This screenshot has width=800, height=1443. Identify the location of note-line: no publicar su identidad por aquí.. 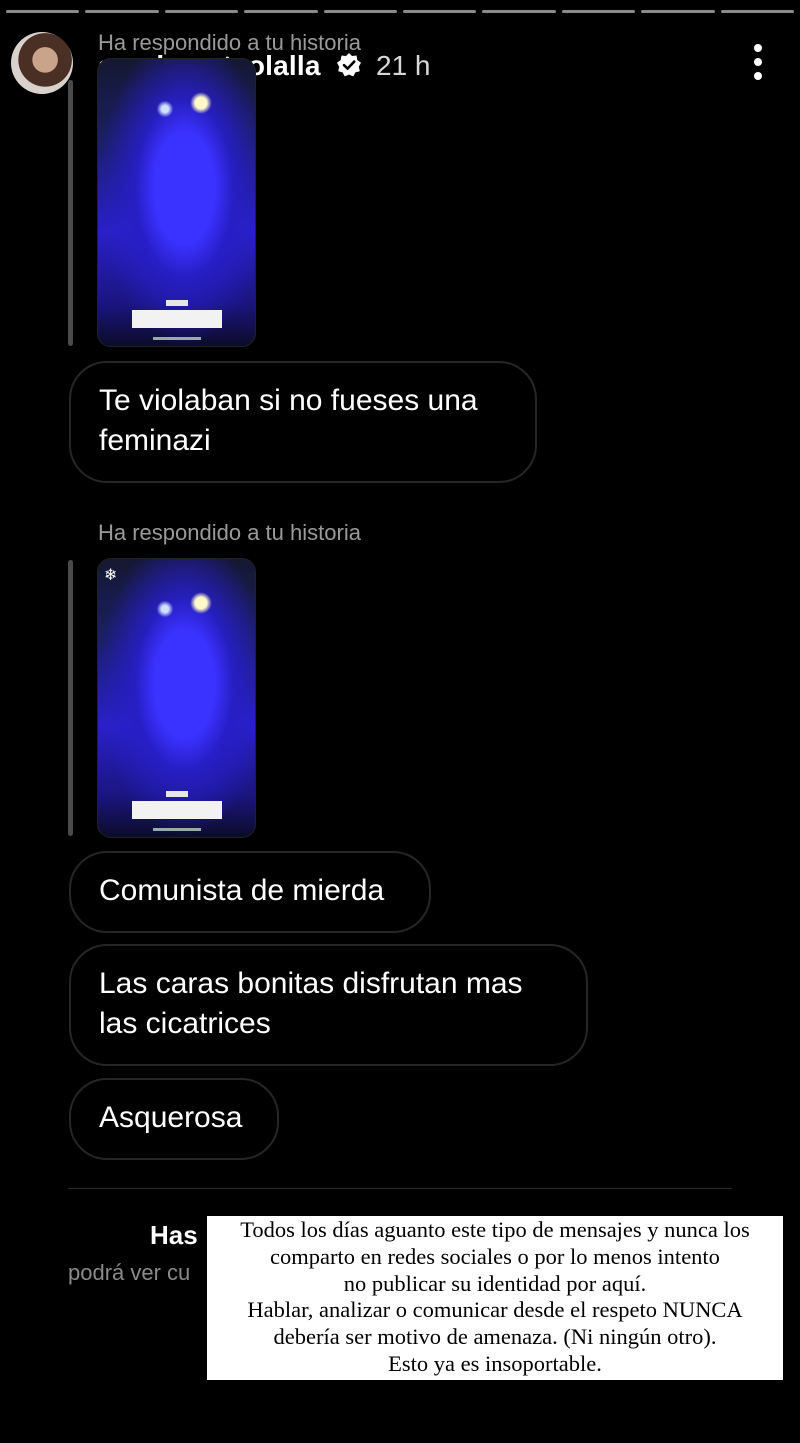
(495, 1283).